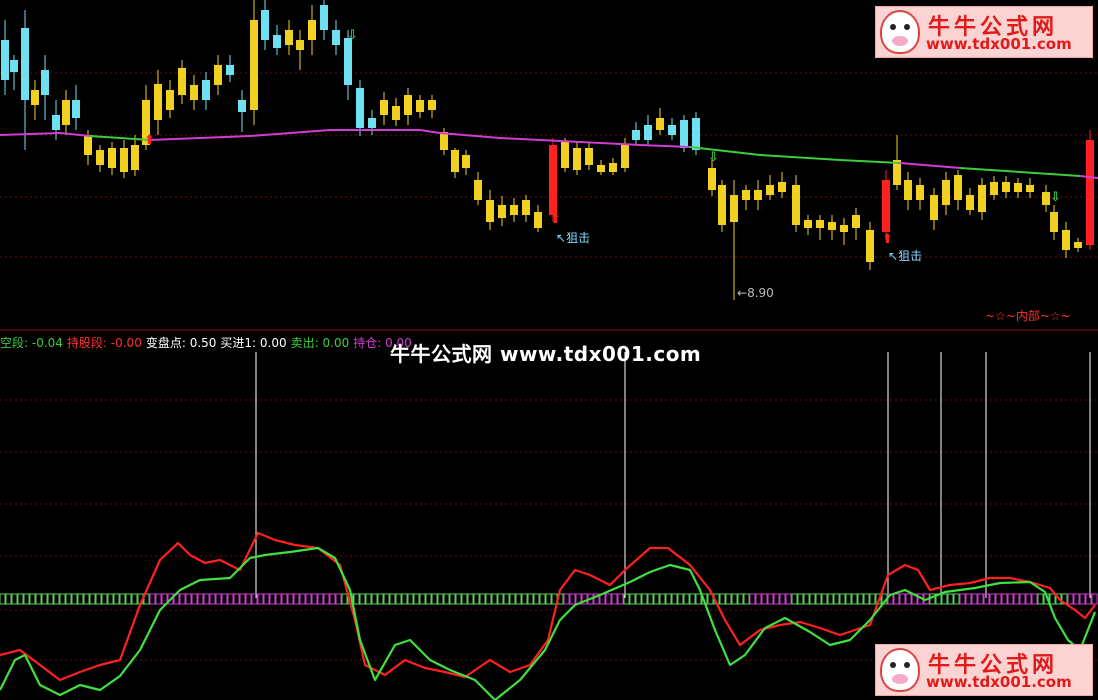 Image resolution: width=1098 pixels, height=700 pixels. I want to click on center-watermark: 牛牛公式网 www.tdx001.com, so click(546, 354).